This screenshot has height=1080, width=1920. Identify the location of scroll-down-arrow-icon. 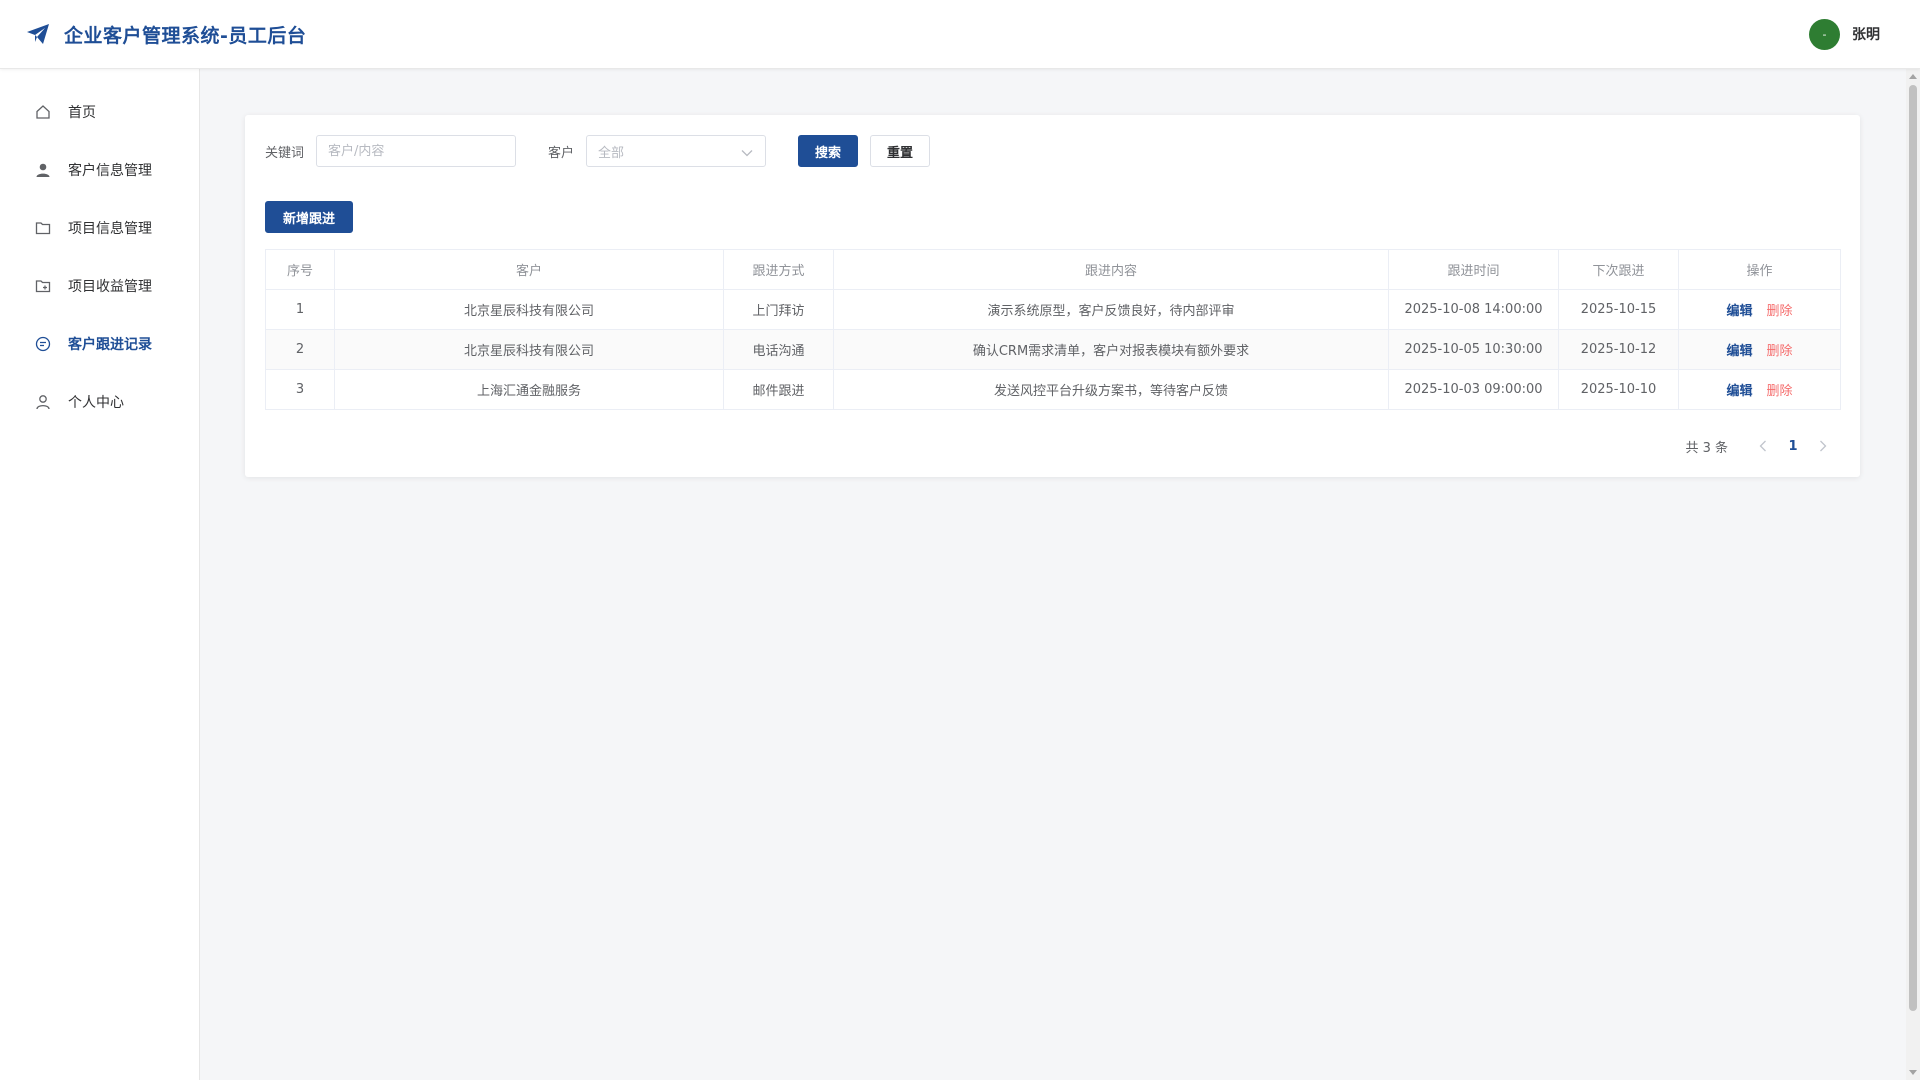
(1913, 1073).